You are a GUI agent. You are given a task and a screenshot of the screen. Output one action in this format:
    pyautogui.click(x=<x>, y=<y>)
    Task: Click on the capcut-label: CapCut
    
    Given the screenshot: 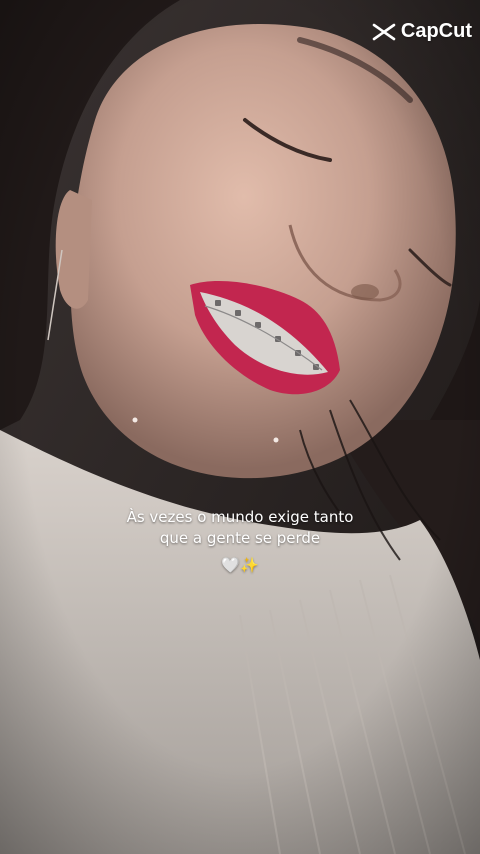 What is the action you would take?
    pyautogui.click(x=436, y=31)
    